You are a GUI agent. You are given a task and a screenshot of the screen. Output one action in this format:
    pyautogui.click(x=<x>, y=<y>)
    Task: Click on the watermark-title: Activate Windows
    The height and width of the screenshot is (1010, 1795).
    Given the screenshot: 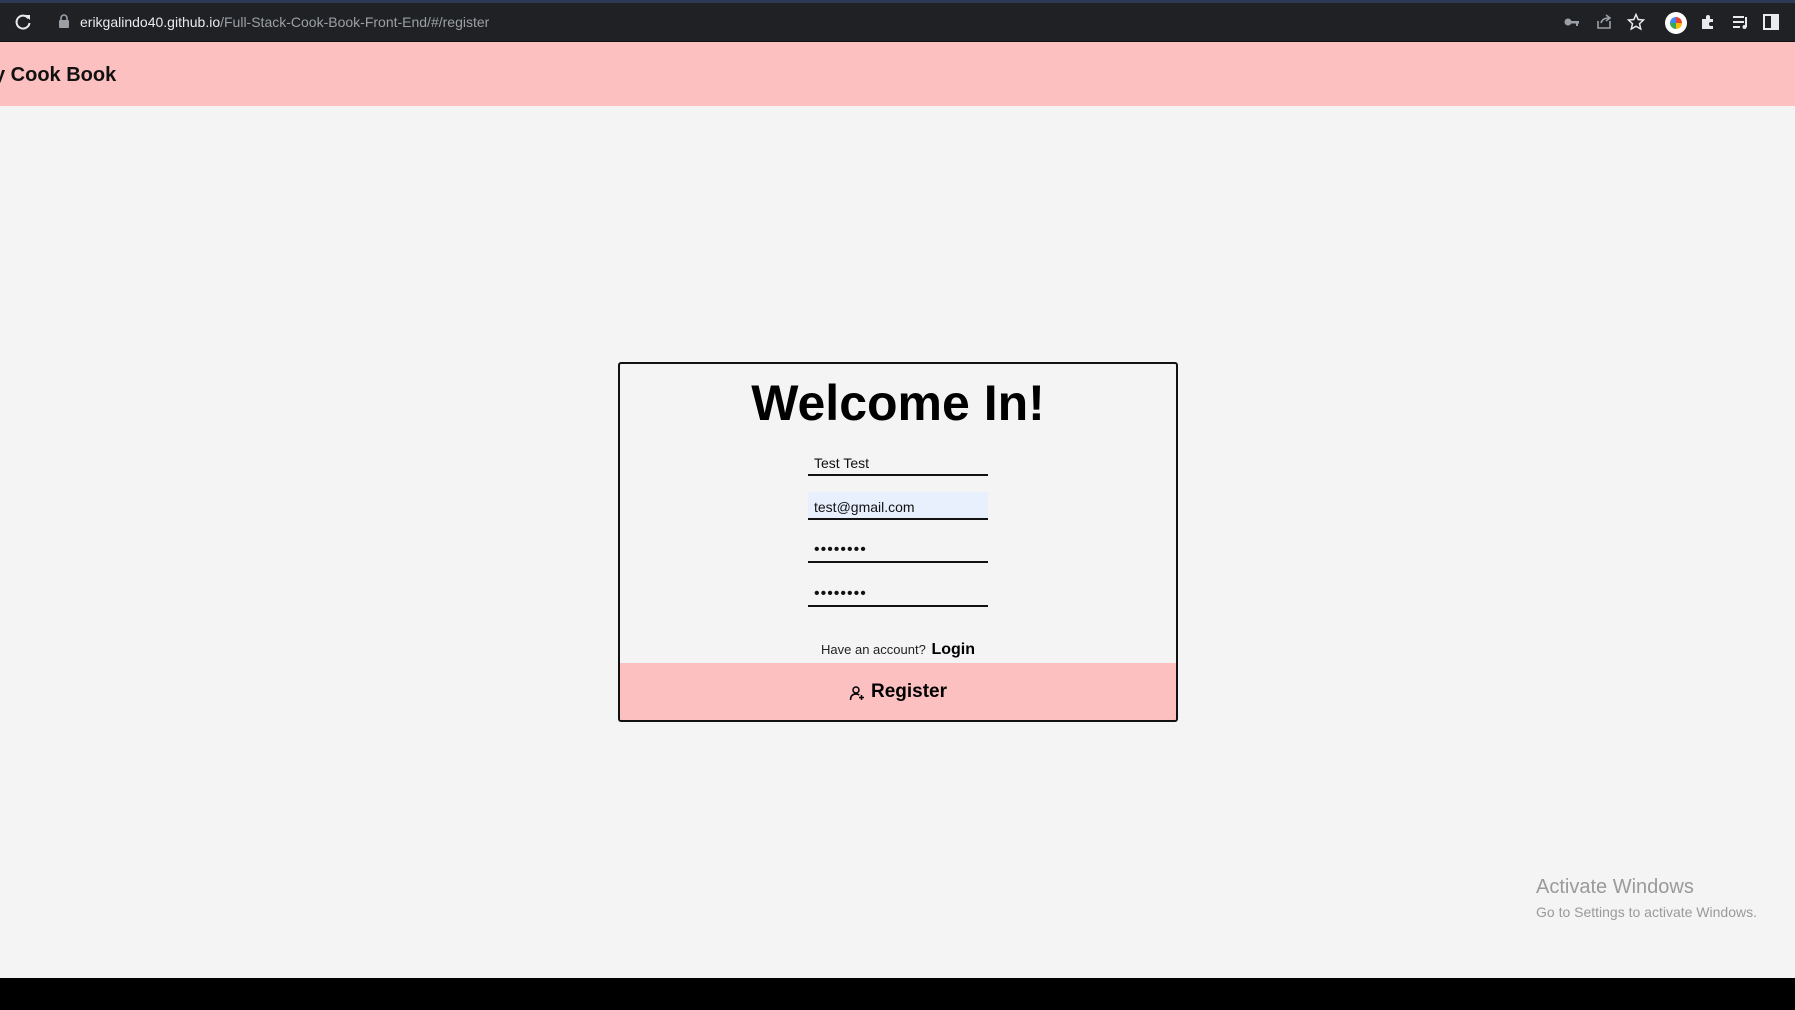 What is the action you would take?
    pyautogui.click(x=1615, y=887)
    